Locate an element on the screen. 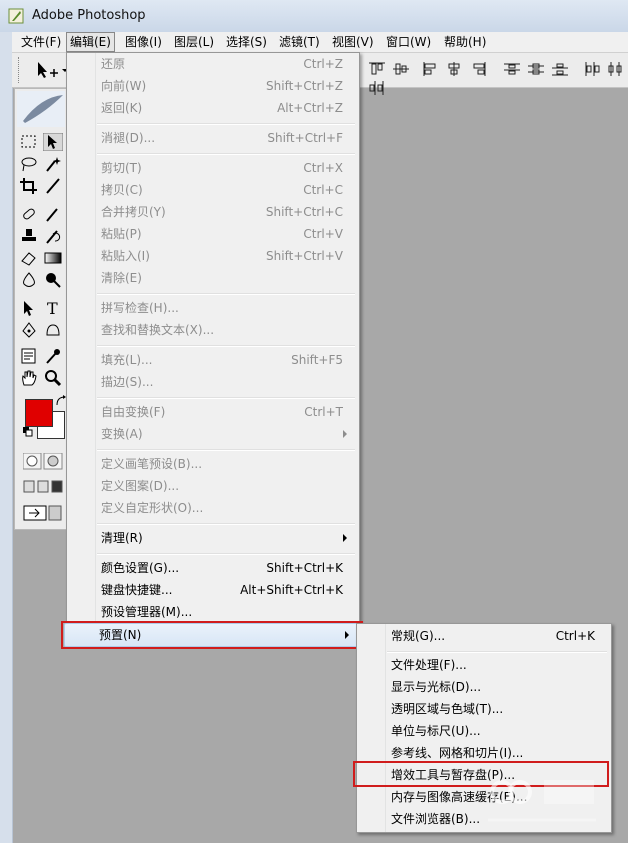 The image size is (628, 843). distribute-top-icon is located at coordinates (512, 69).